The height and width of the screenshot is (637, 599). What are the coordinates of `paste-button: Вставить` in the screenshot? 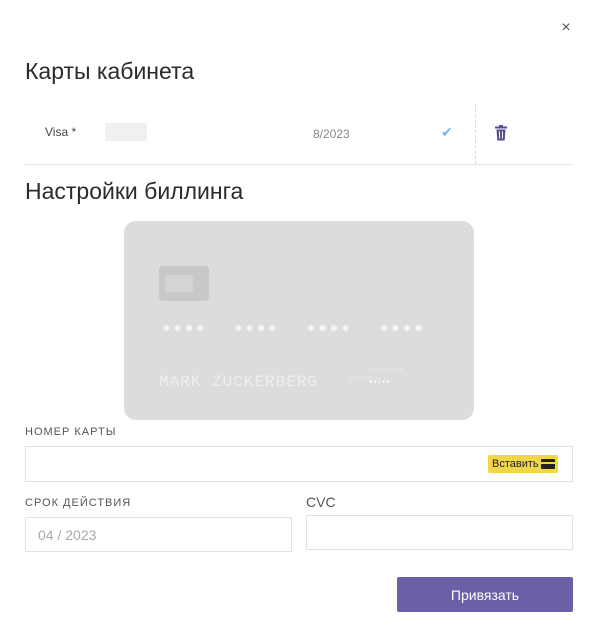 It's located at (523, 464).